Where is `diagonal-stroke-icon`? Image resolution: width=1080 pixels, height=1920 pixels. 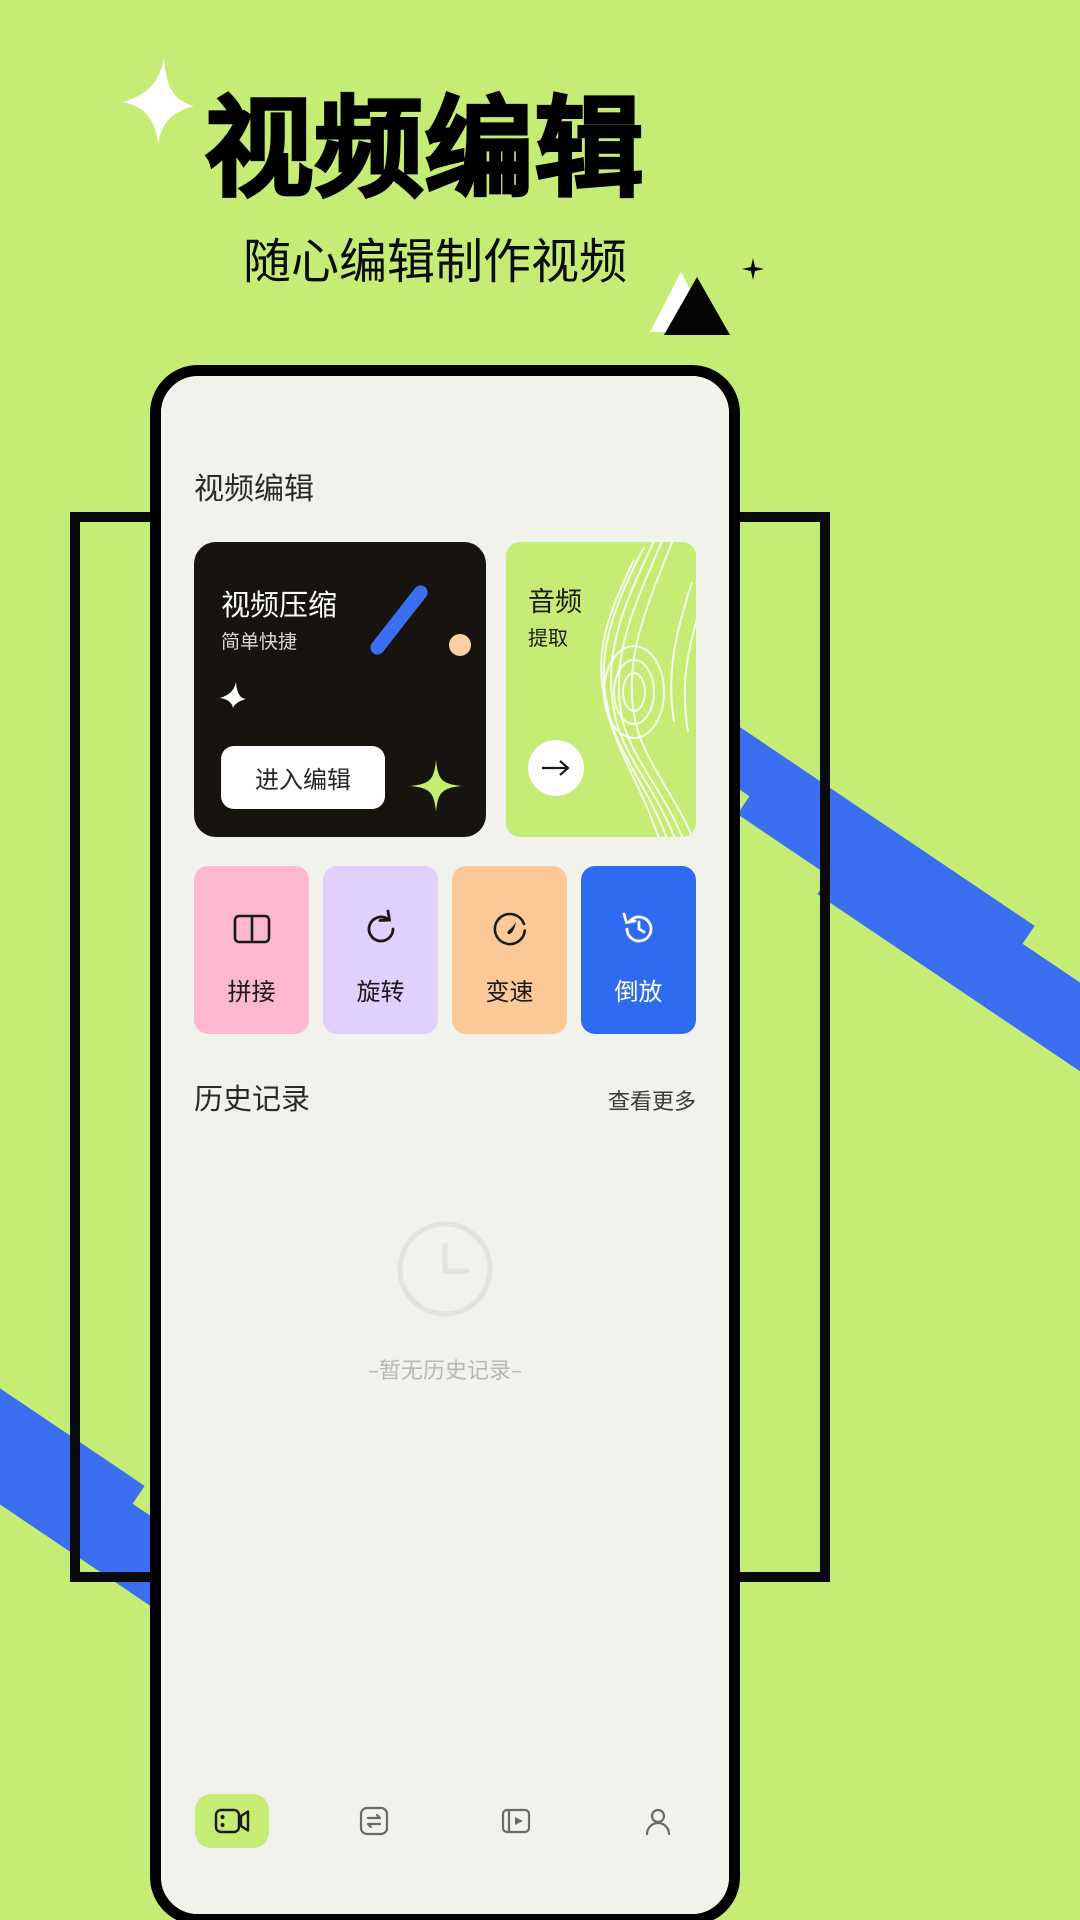
diagonal-stroke-icon is located at coordinates (399, 620).